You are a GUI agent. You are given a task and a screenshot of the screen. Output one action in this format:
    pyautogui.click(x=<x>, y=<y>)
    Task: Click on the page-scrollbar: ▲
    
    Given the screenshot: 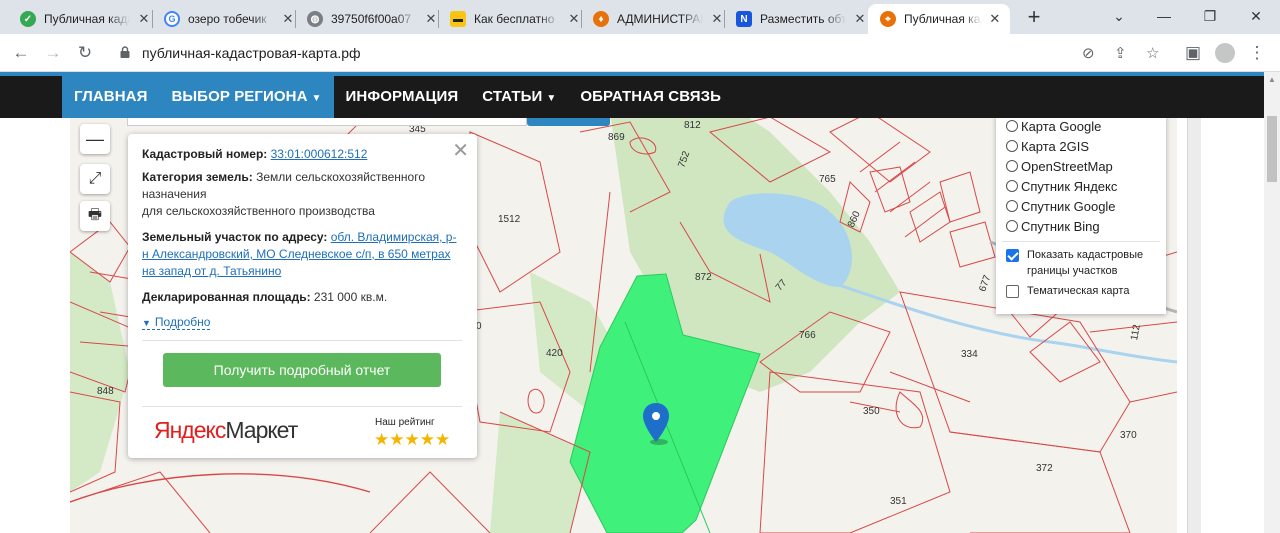 What is the action you would take?
    pyautogui.click(x=1272, y=302)
    